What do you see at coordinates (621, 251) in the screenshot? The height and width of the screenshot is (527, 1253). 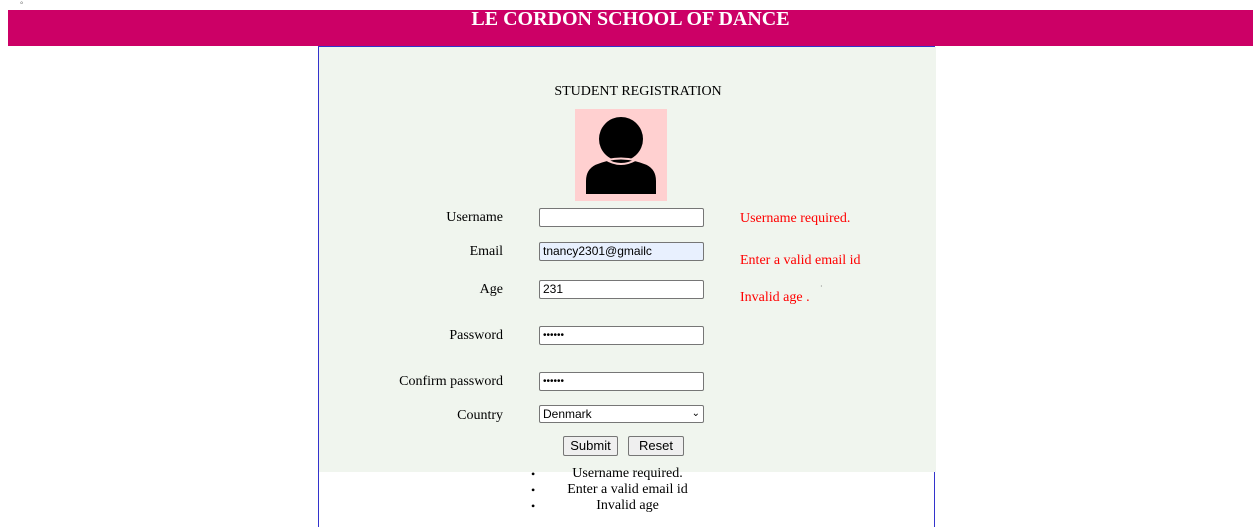 I see `email-input: tnancy2301@gmailc` at bounding box center [621, 251].